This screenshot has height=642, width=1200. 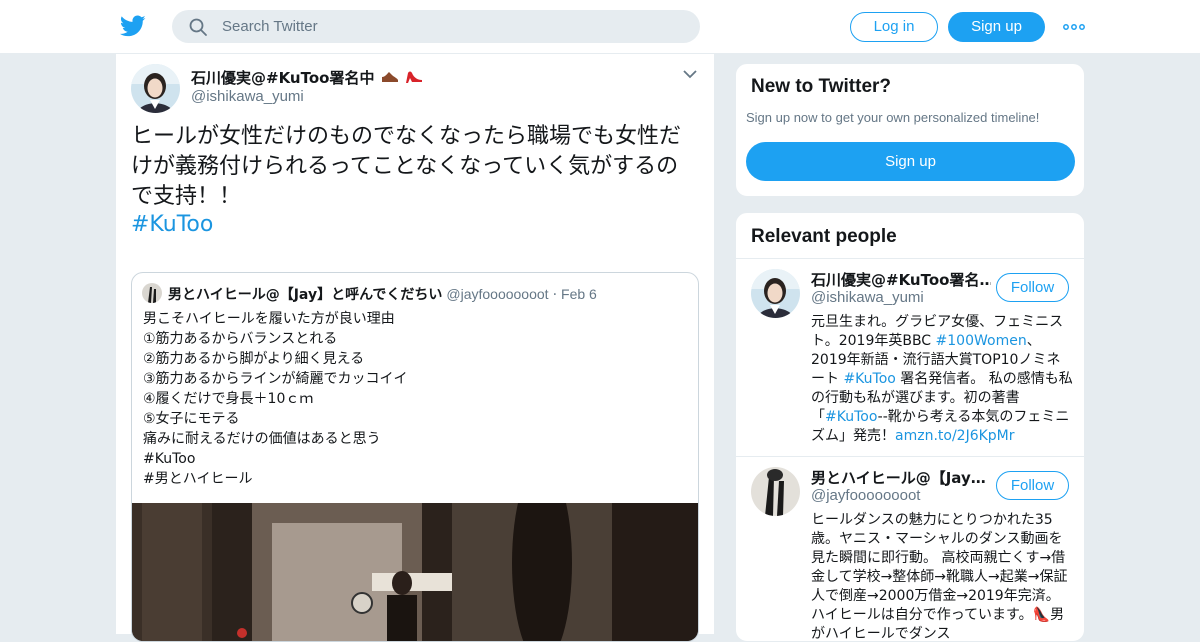 What do you see at coordinates (981, 341) in the screenshot?
I see `bio-hashtag-link: #100Women` at bounding box center [981, 341].